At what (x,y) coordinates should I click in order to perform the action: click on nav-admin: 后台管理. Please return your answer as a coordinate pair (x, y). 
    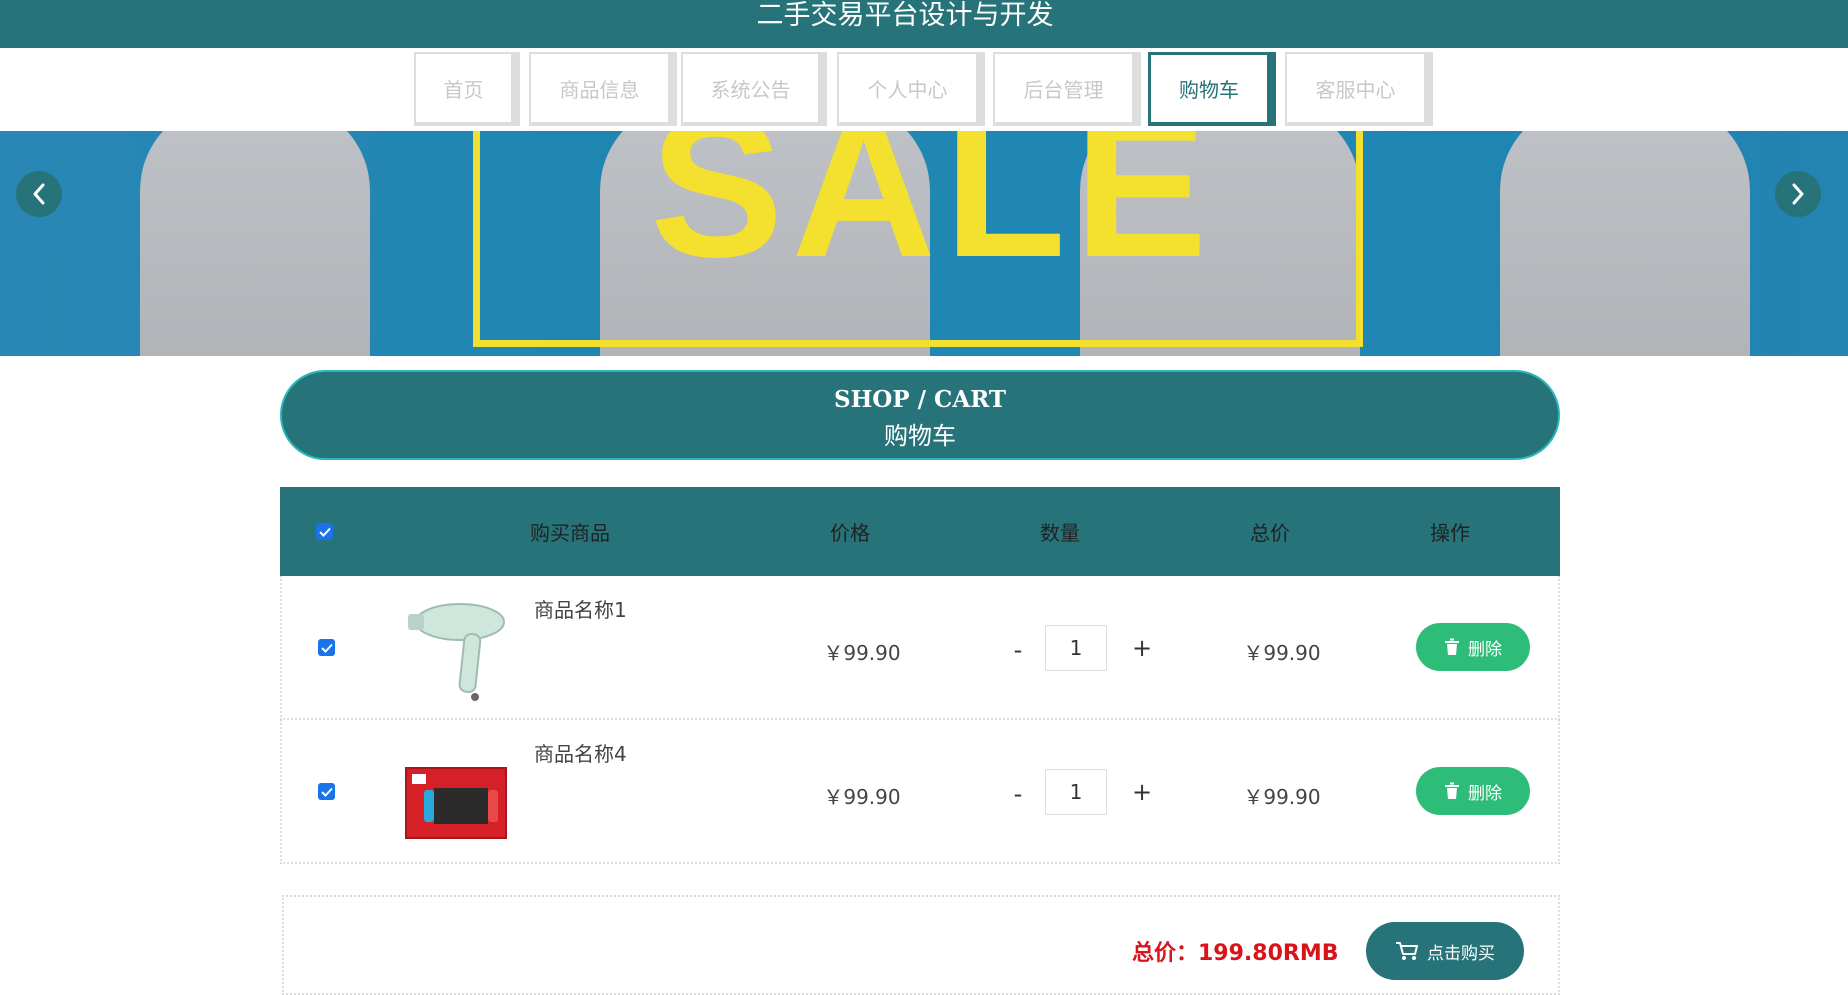
    Looking at the image, I should click on (1067, 89).